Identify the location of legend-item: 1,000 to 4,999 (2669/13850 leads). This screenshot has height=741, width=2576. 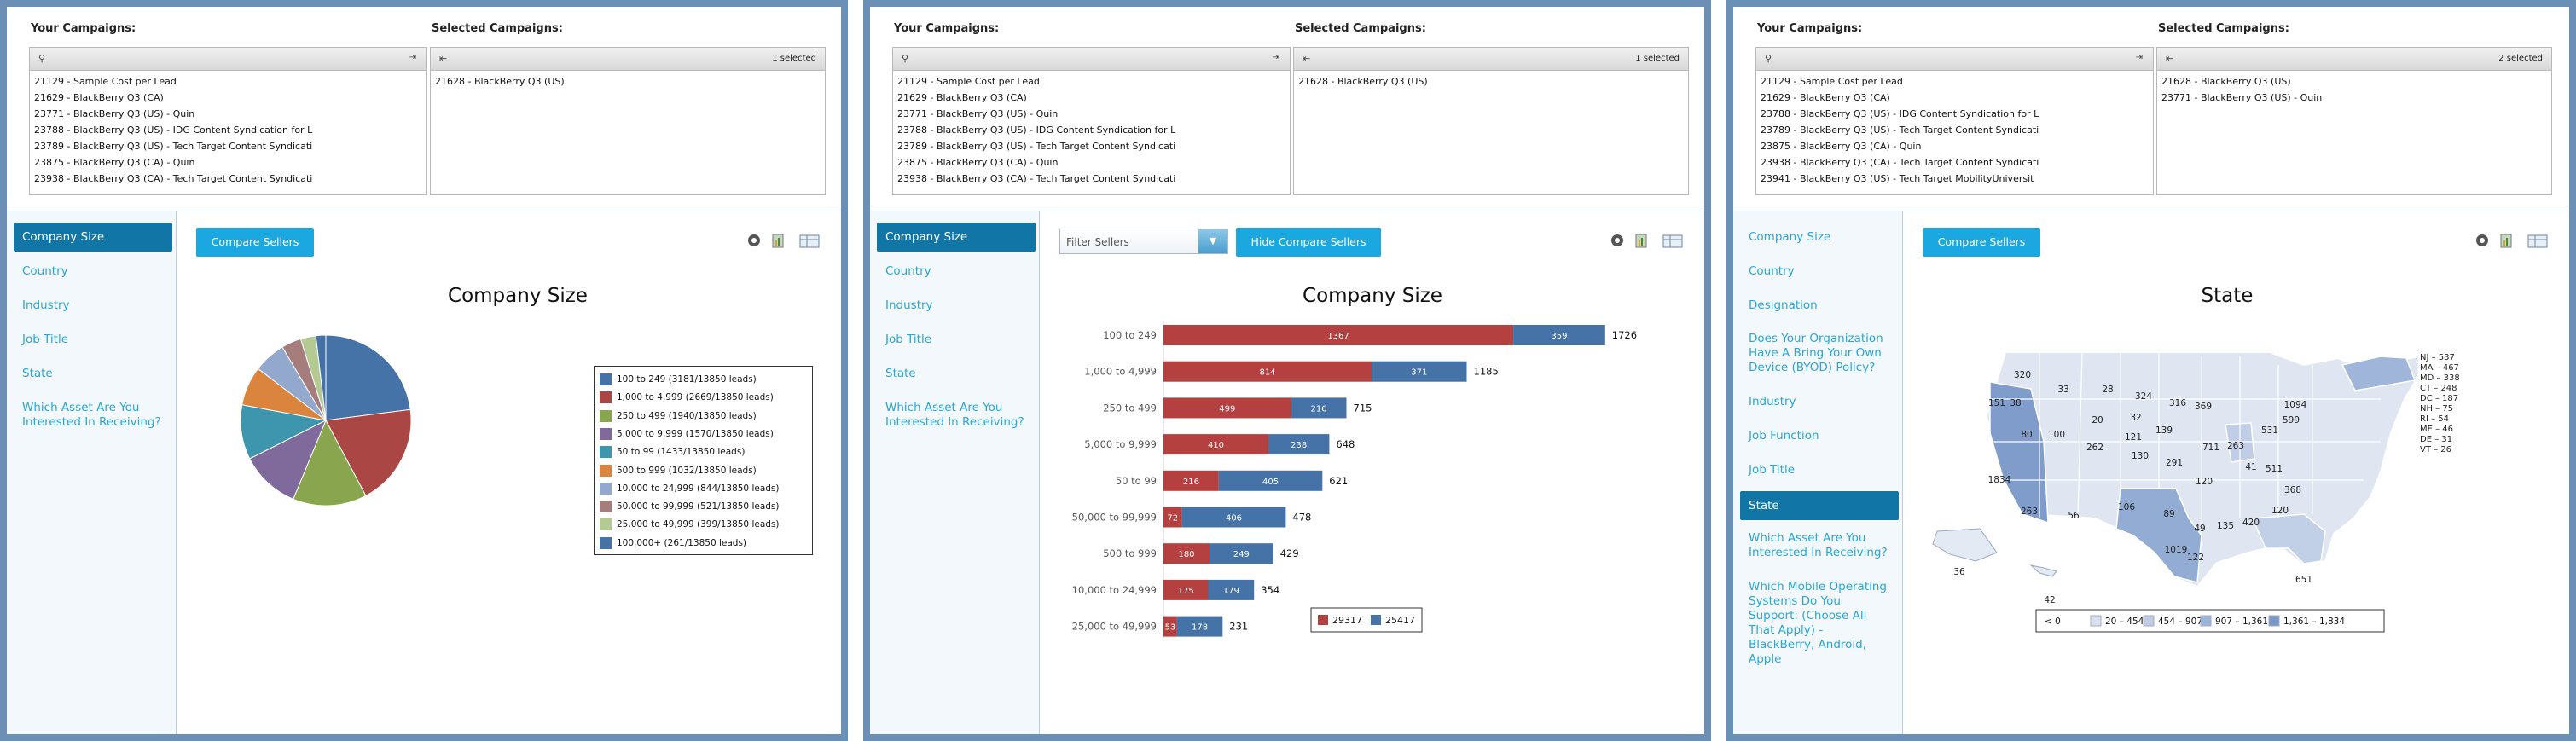
(687, 398).